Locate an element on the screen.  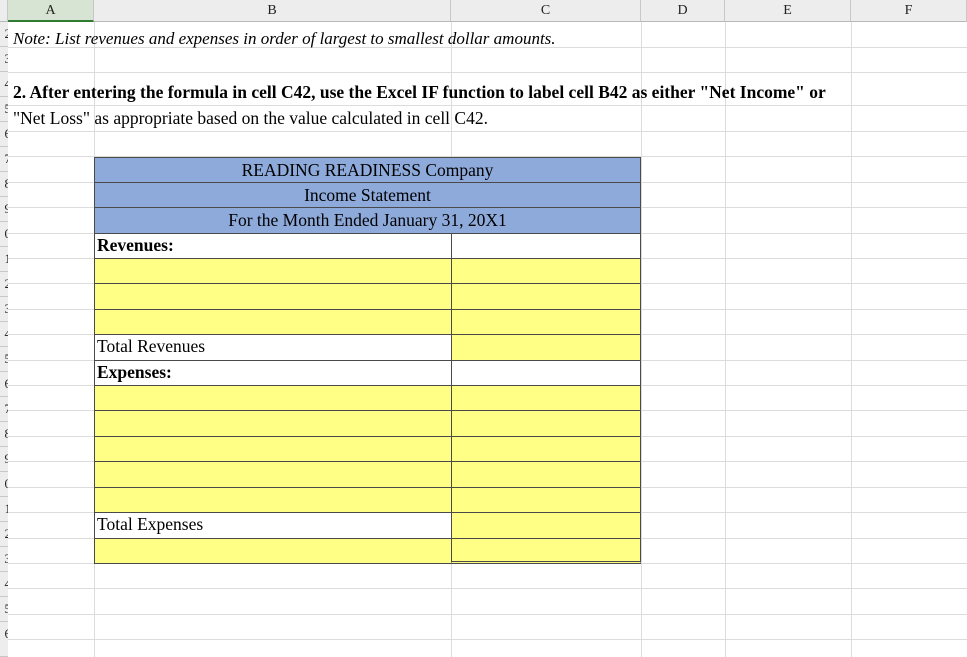
company-name-cell: READING READINESS Company is located at coordinates (367, 170).